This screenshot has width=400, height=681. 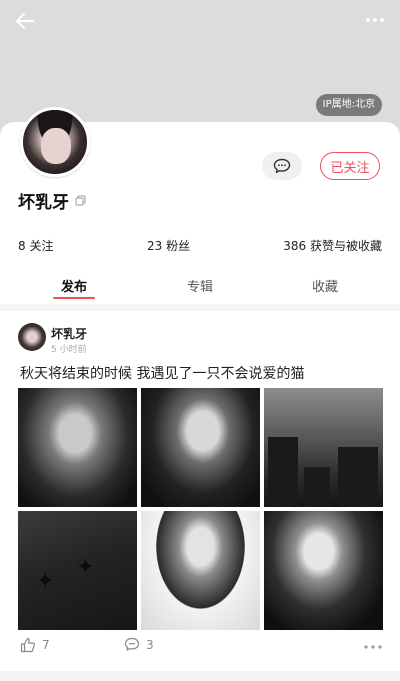 I want to click on more-button, so click(x=375, y=20).